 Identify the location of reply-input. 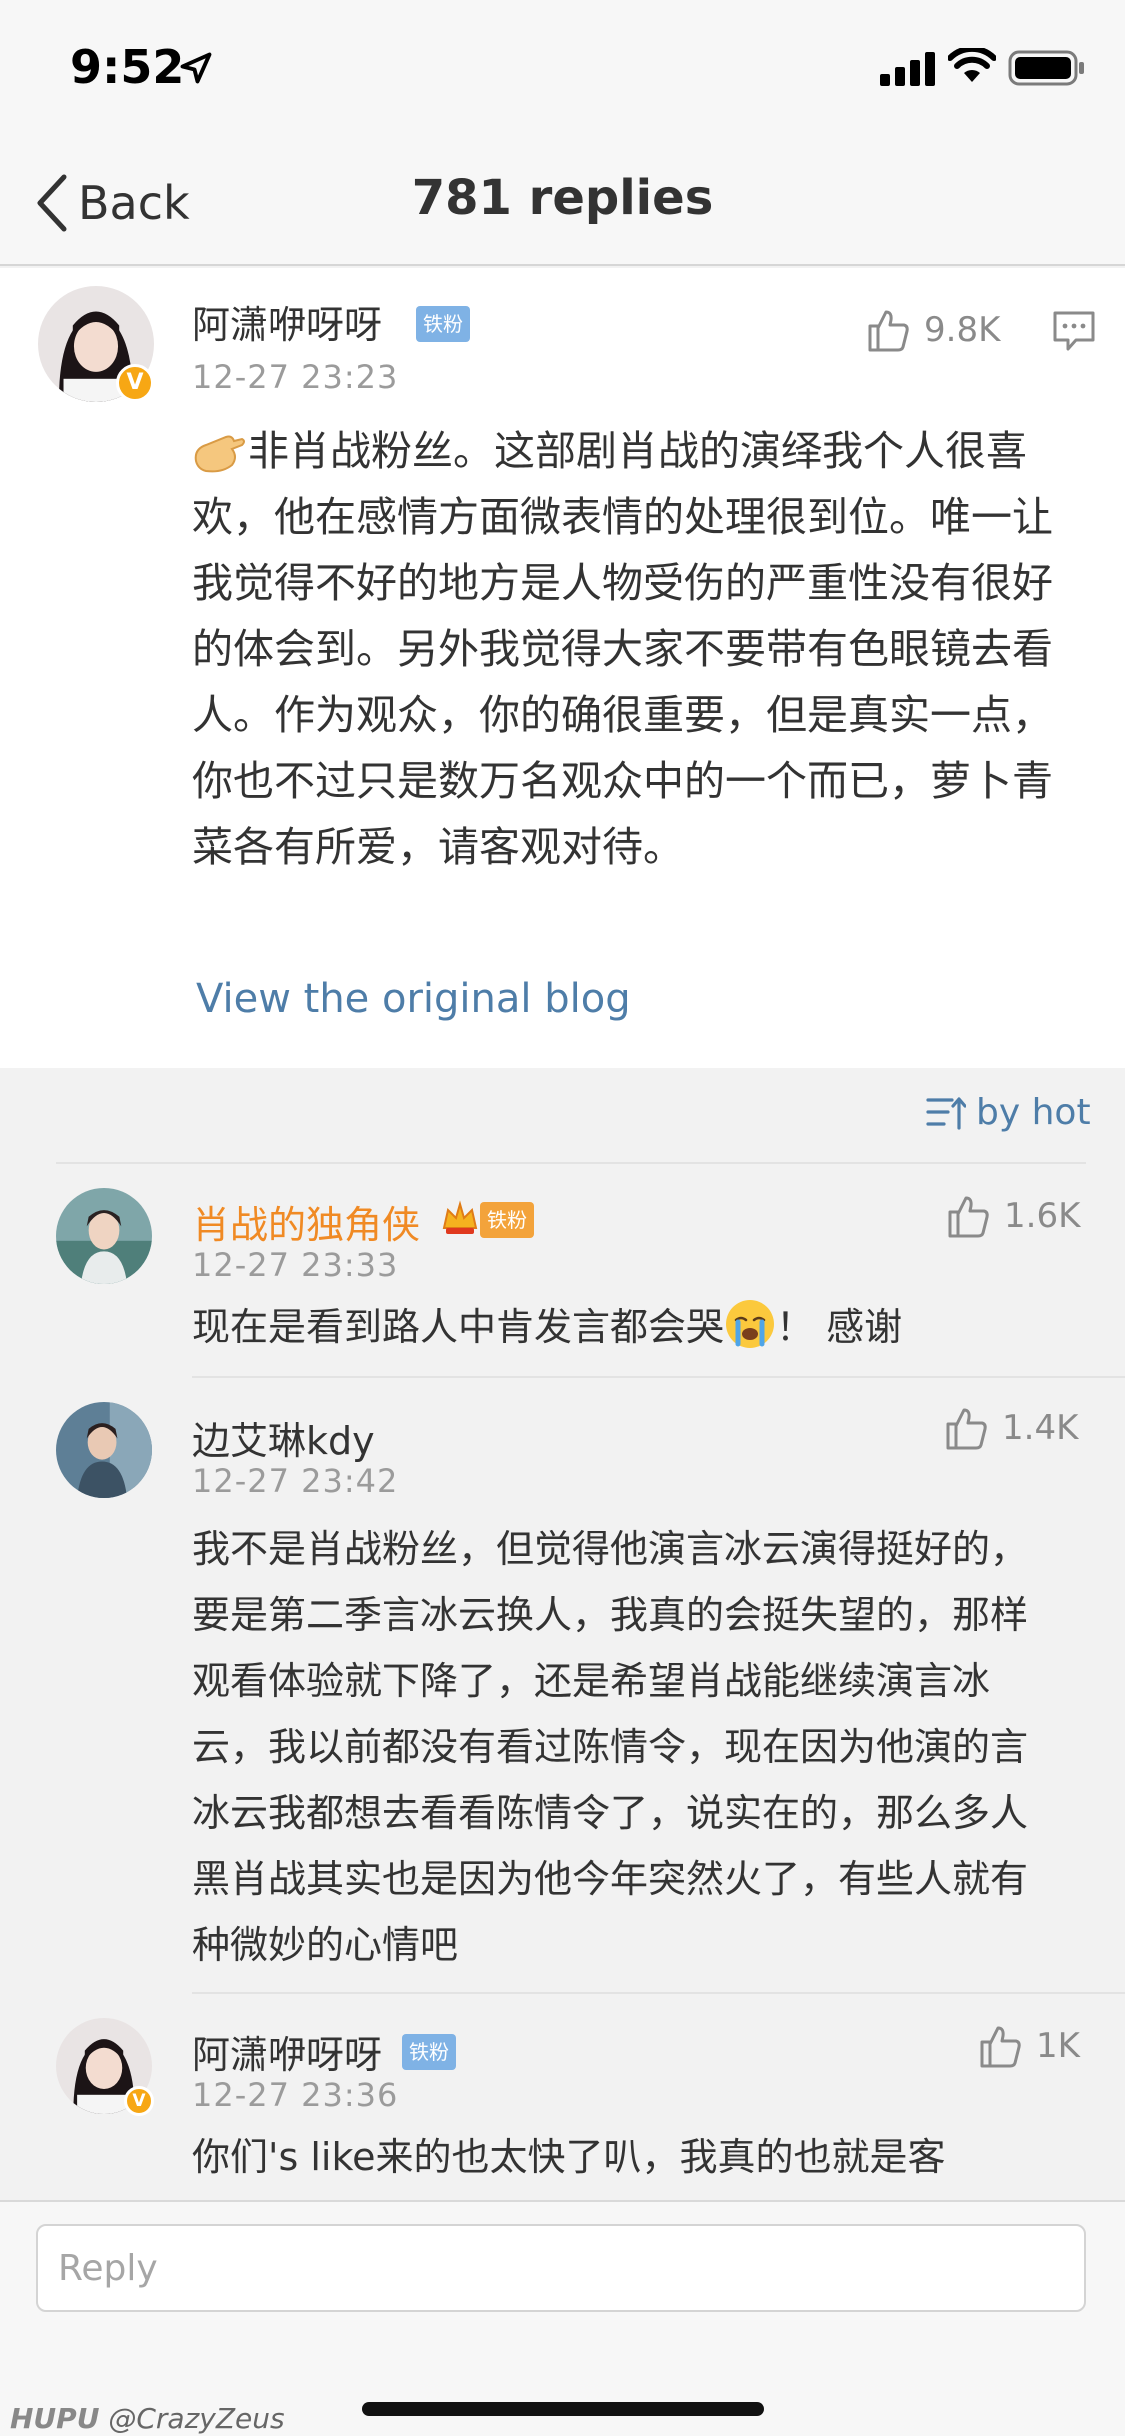
(561, 2268).